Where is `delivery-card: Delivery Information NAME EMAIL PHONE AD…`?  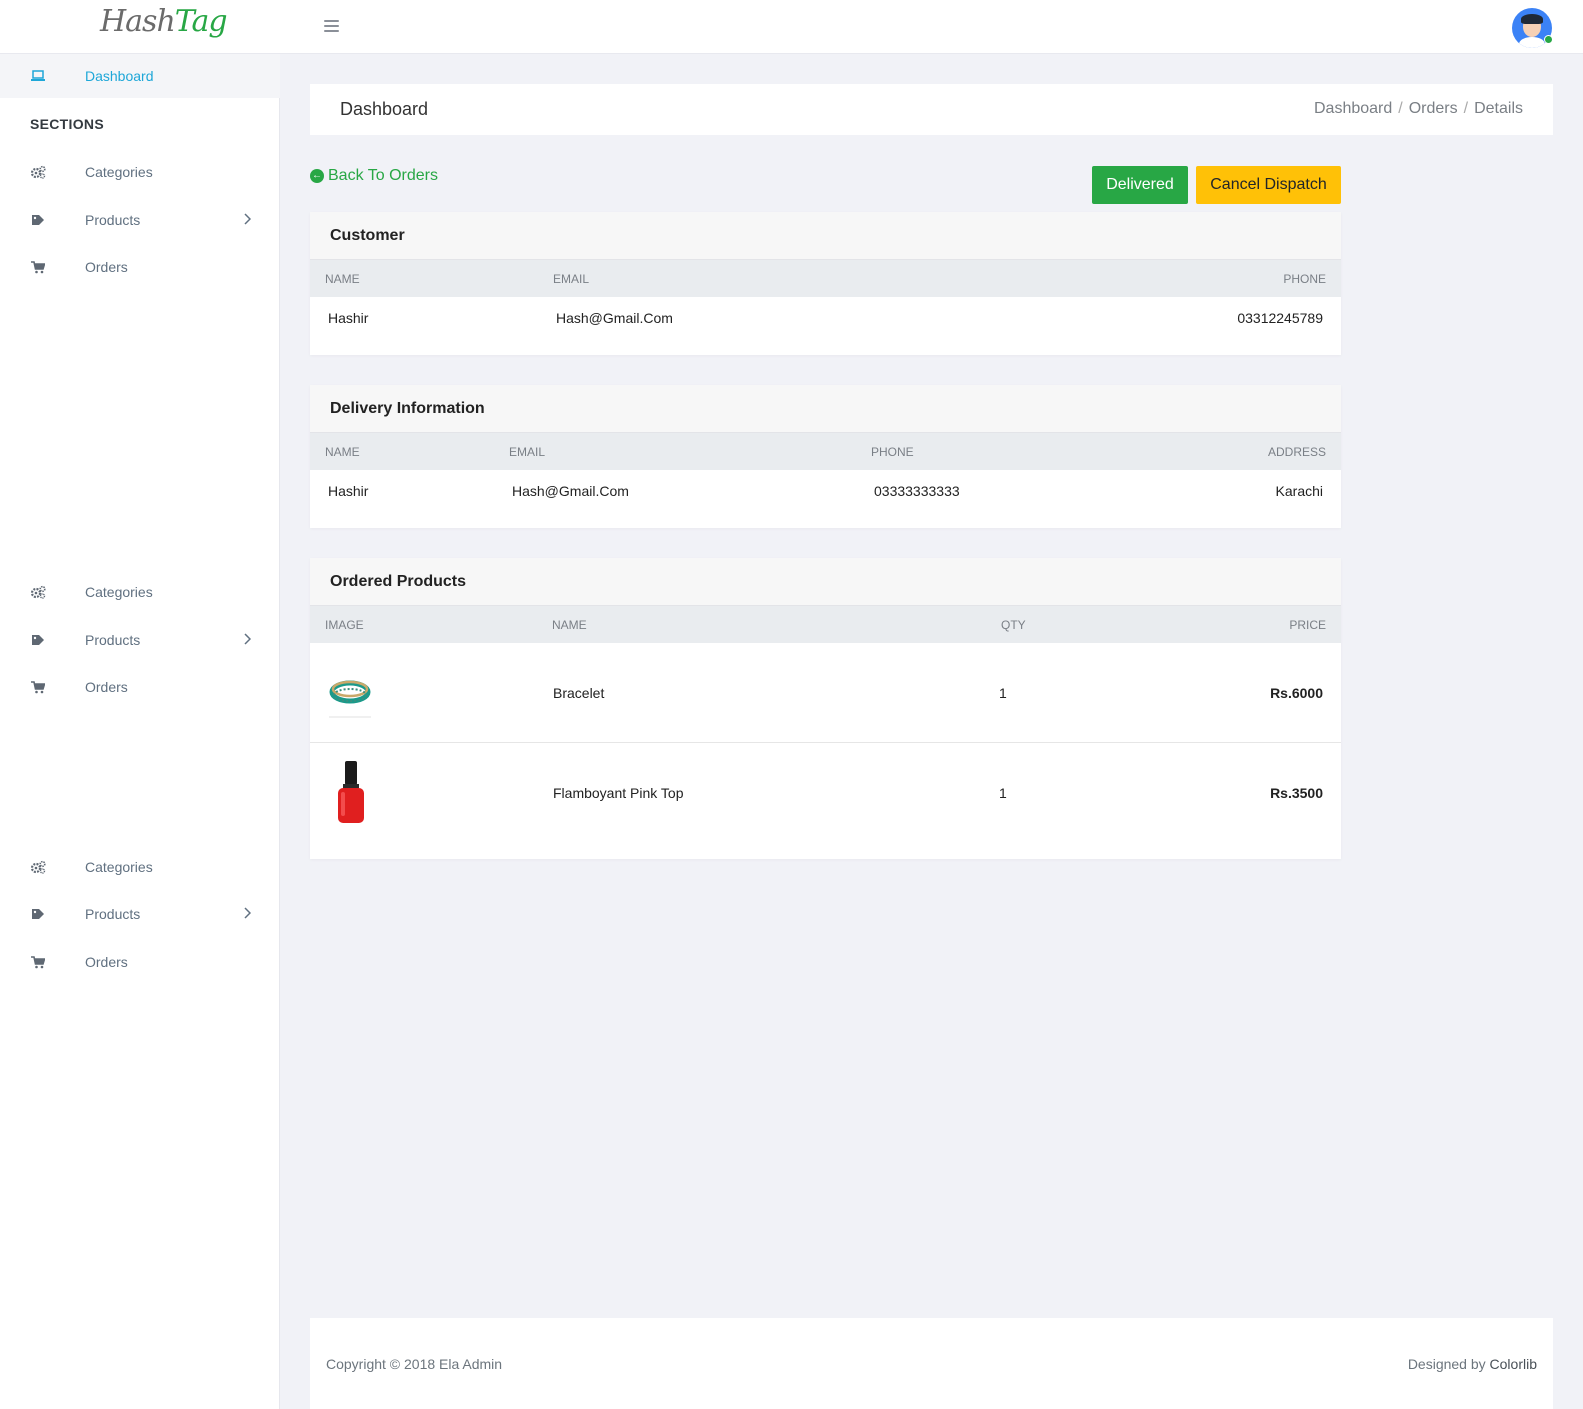 delivery-card: Delivery Information NAME EMAIL PHONE AD… is located at coordinates (825, 456).